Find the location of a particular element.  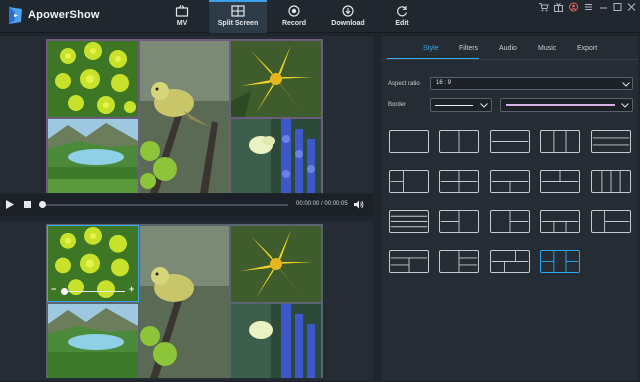

layout-option-selected is located at coordinates (560, 261).